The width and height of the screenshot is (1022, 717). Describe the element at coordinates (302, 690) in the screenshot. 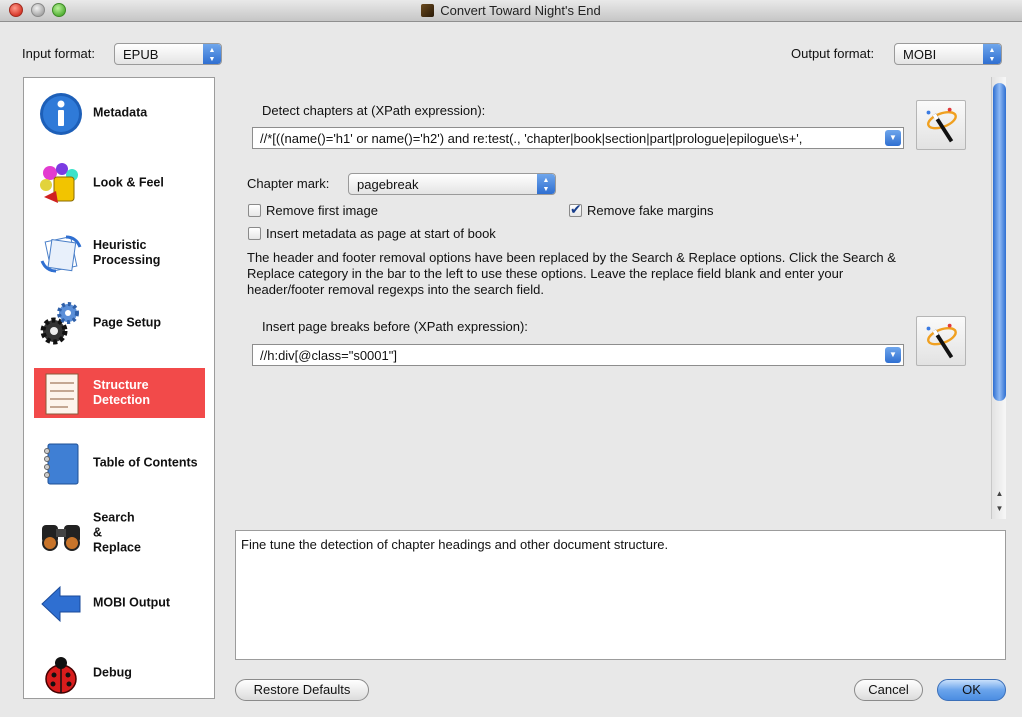

I see `restore-defaults-button: Restore Defaults` at that location.